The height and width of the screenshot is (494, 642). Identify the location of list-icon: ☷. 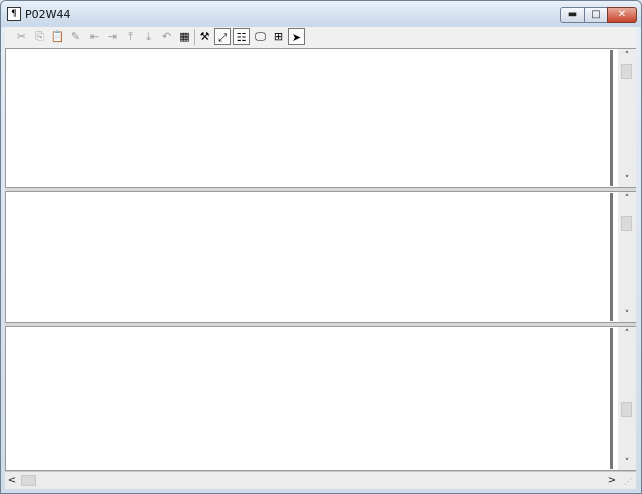
(241, 37).